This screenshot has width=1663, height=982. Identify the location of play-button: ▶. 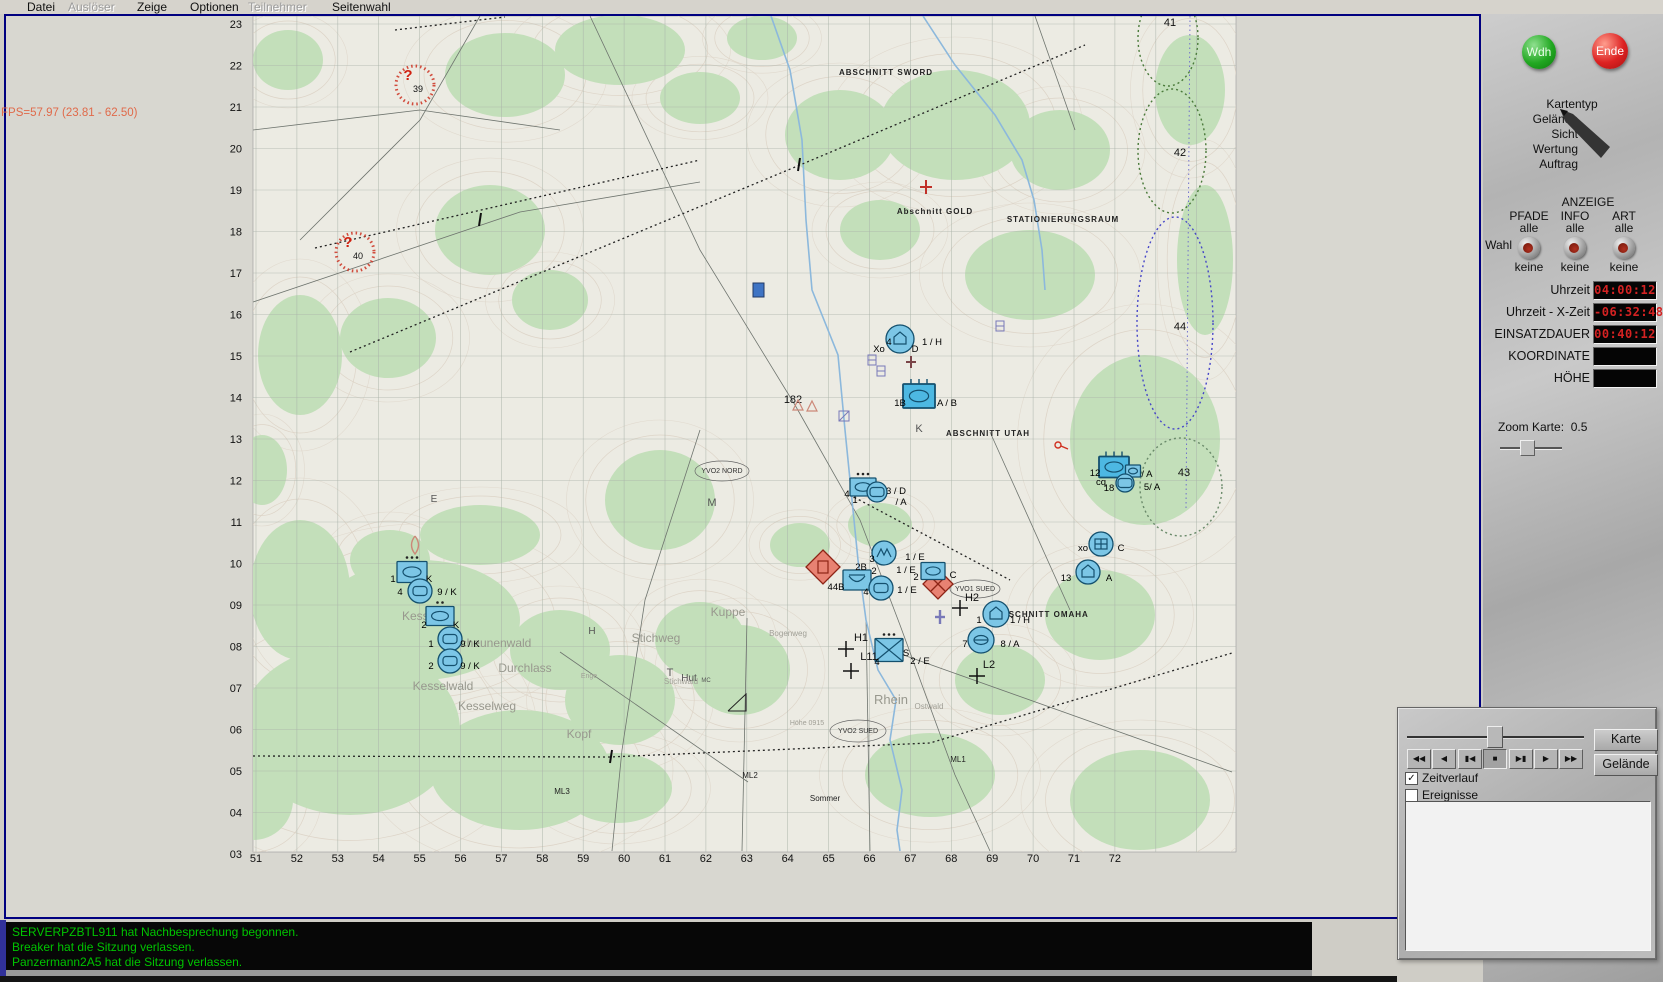
(1546, 759).